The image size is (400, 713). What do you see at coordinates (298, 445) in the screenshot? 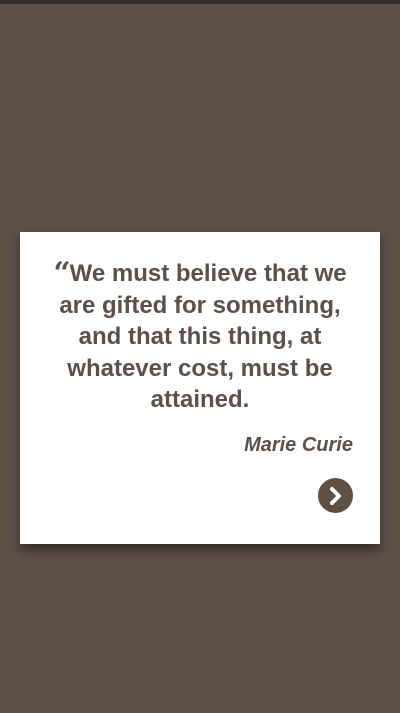
I see `quote-author: Marie Curie` at bounding box center [298, 445].